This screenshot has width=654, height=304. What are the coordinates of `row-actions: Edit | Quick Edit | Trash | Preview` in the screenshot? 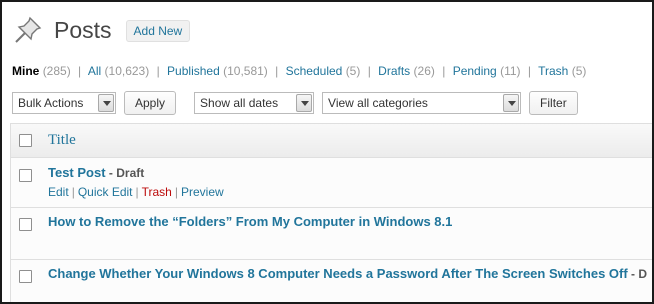 It's located at (136, 192).